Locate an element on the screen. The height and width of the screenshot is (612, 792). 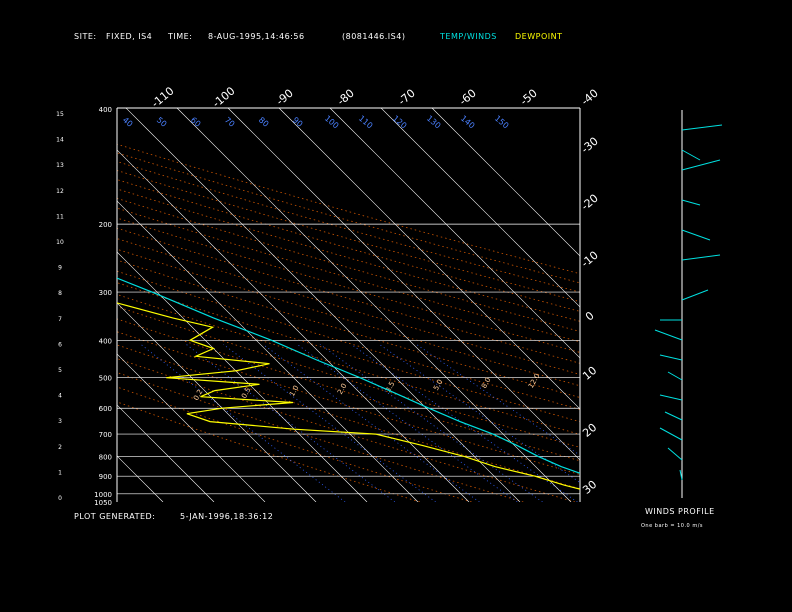
pressure-tick-label: 1050 is located at coordinates (103, 503).